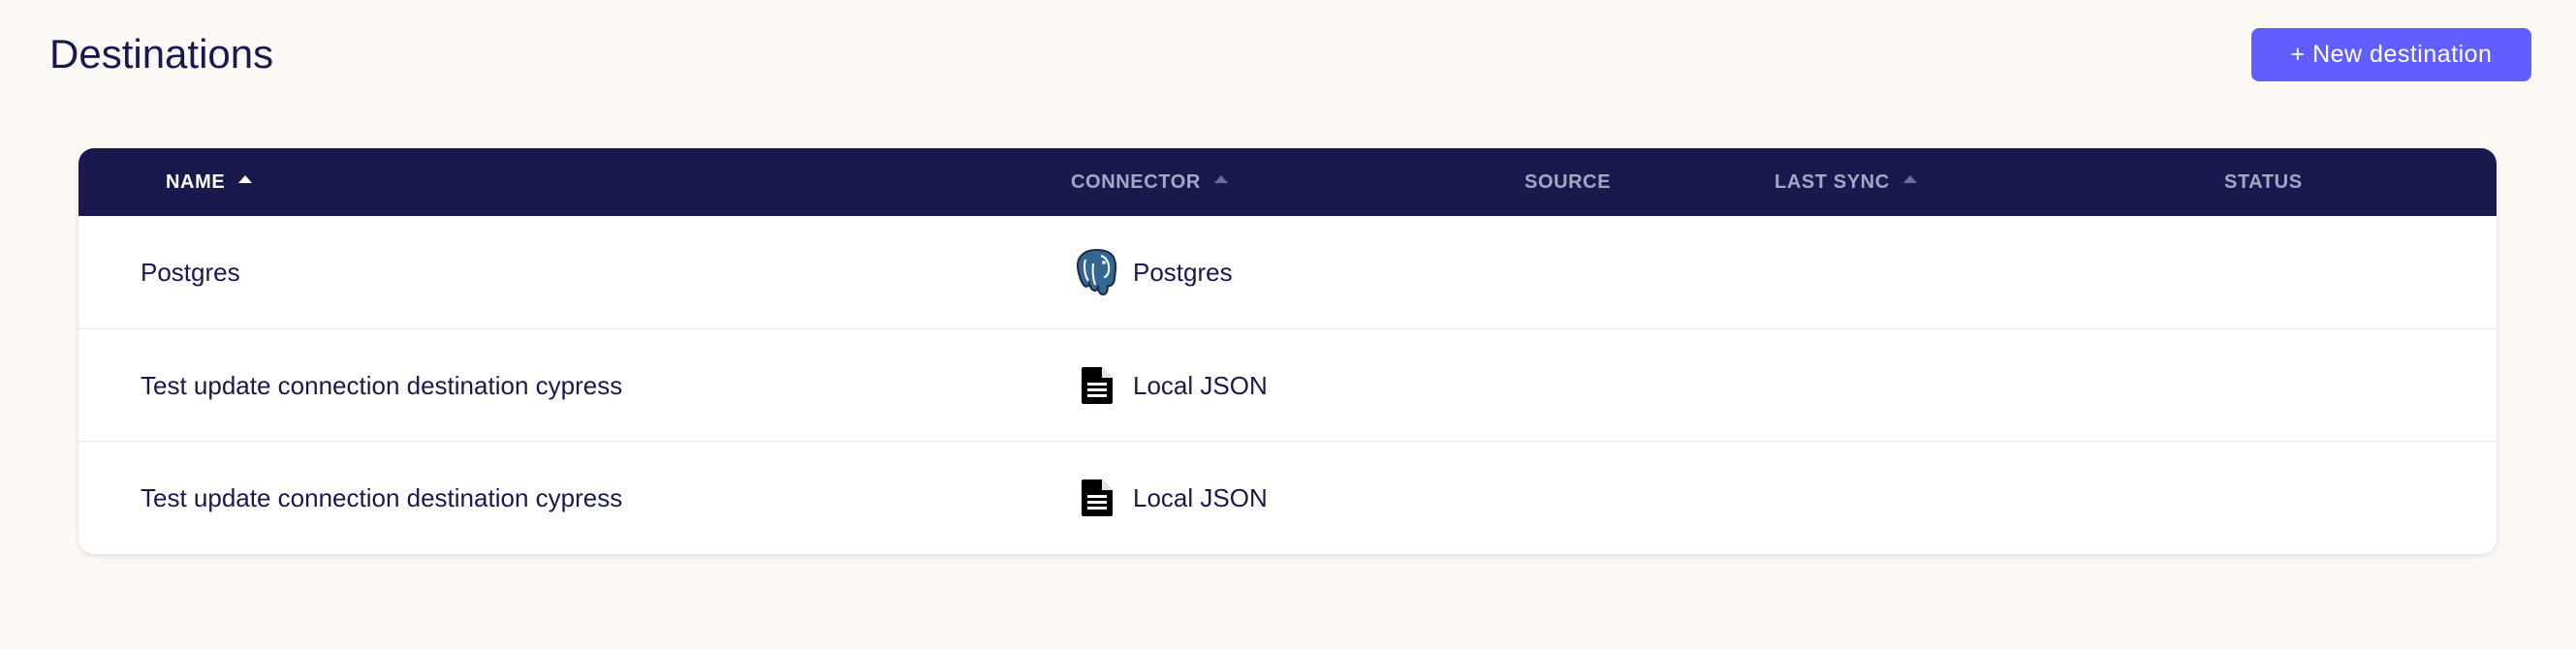  Describe the element at coordinates (1136, 181) in the screenshot. I see `column-header-label: CONNECTOR` at that location.